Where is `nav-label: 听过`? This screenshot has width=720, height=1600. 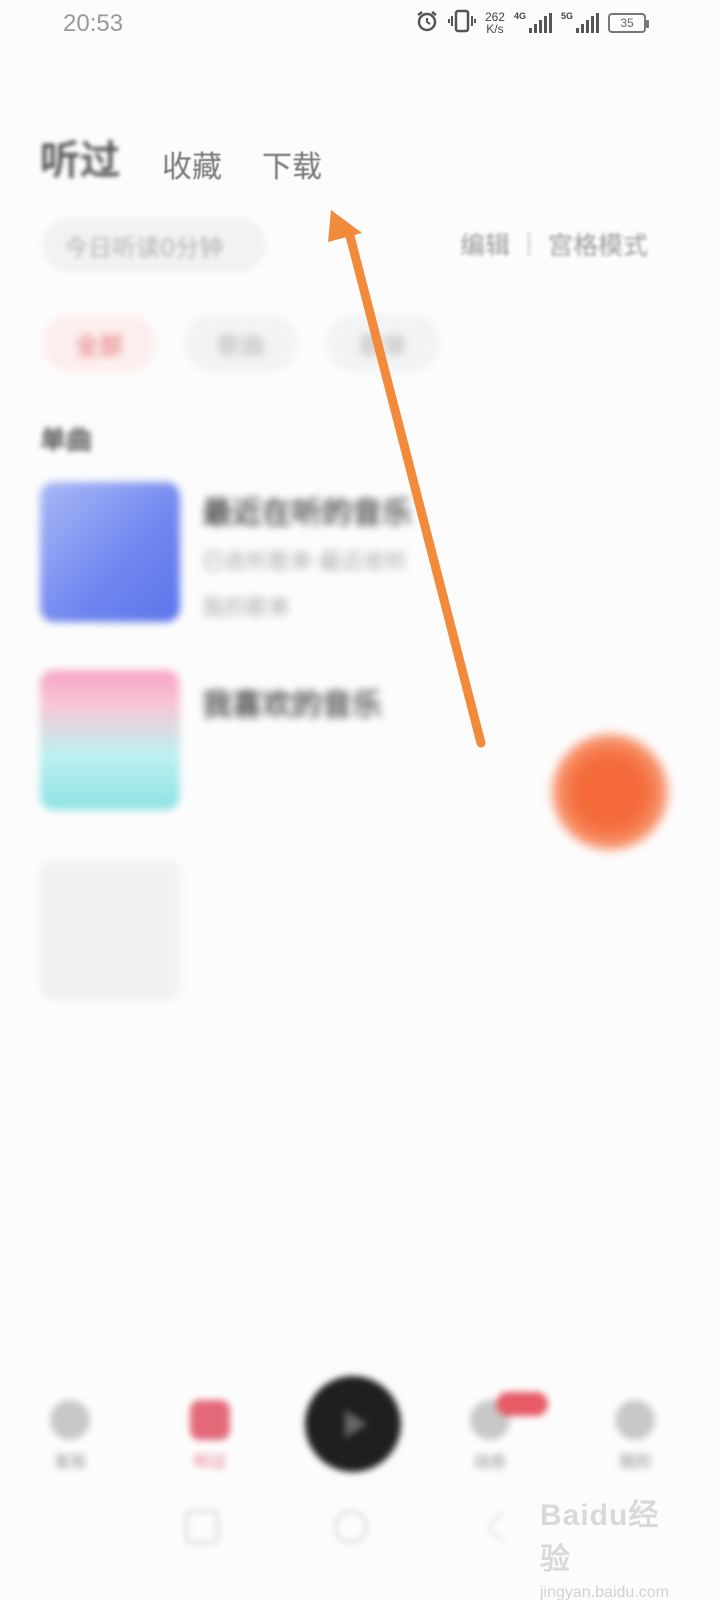
nav-label: 听过 is located at coordinates (209, 1461).